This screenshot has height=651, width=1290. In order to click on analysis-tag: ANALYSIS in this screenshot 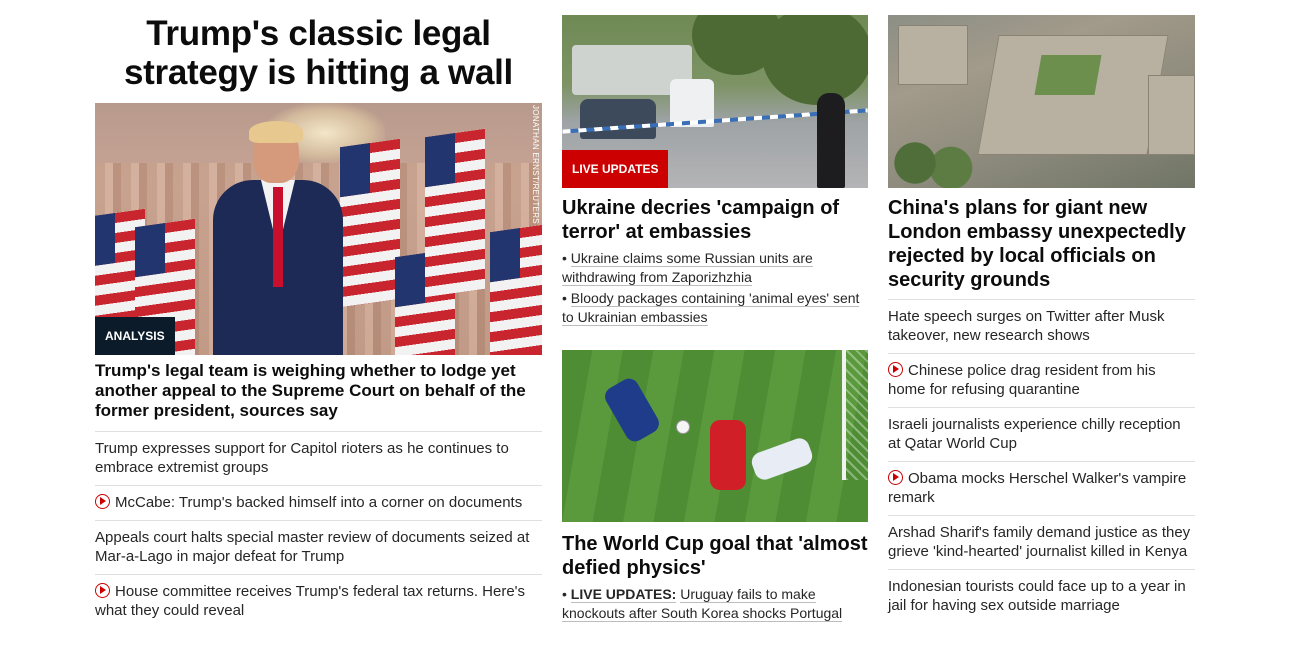, I will do `click(135, 336)`.